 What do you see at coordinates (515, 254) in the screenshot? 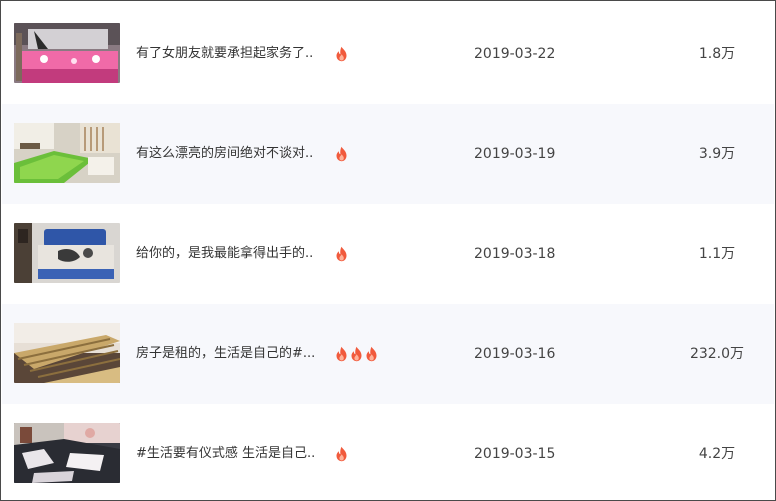
I see `publish-date: 2019-03-18` at bounding box center [515, 254].